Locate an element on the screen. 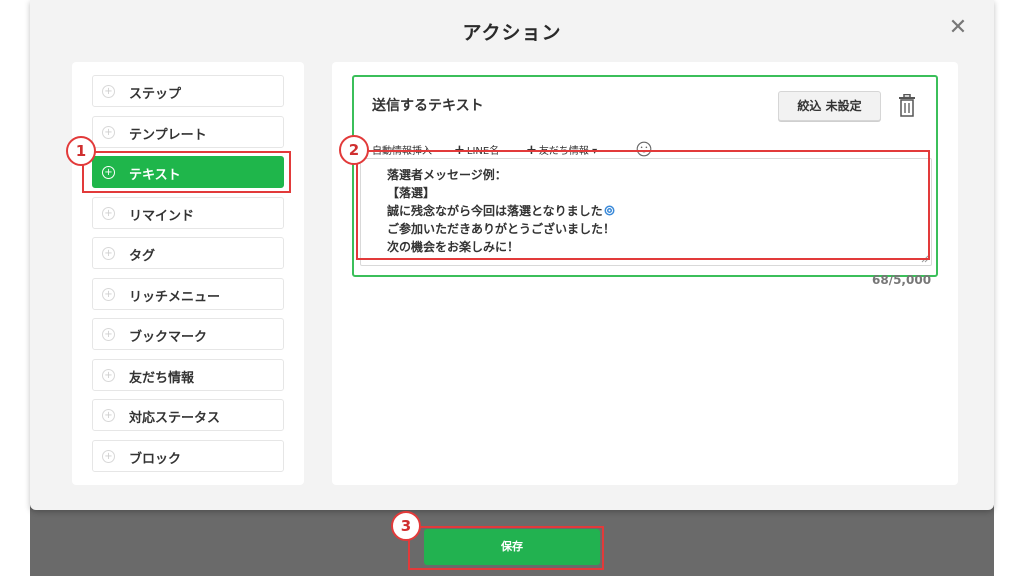  menu-item-label: ブックマーク is located at coordinates (168, 337).